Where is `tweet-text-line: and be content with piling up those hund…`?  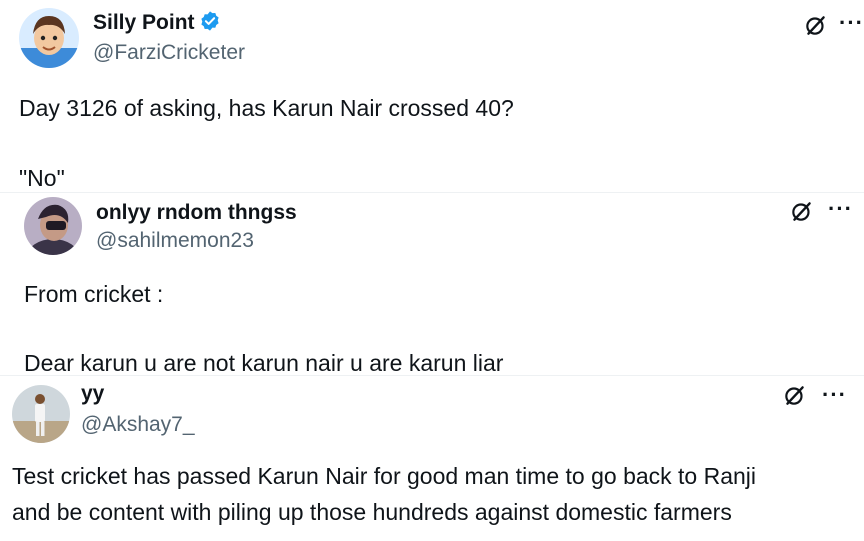 tweet-text-line: and be content with piling up those hund… is located at coordinates (372, 512).